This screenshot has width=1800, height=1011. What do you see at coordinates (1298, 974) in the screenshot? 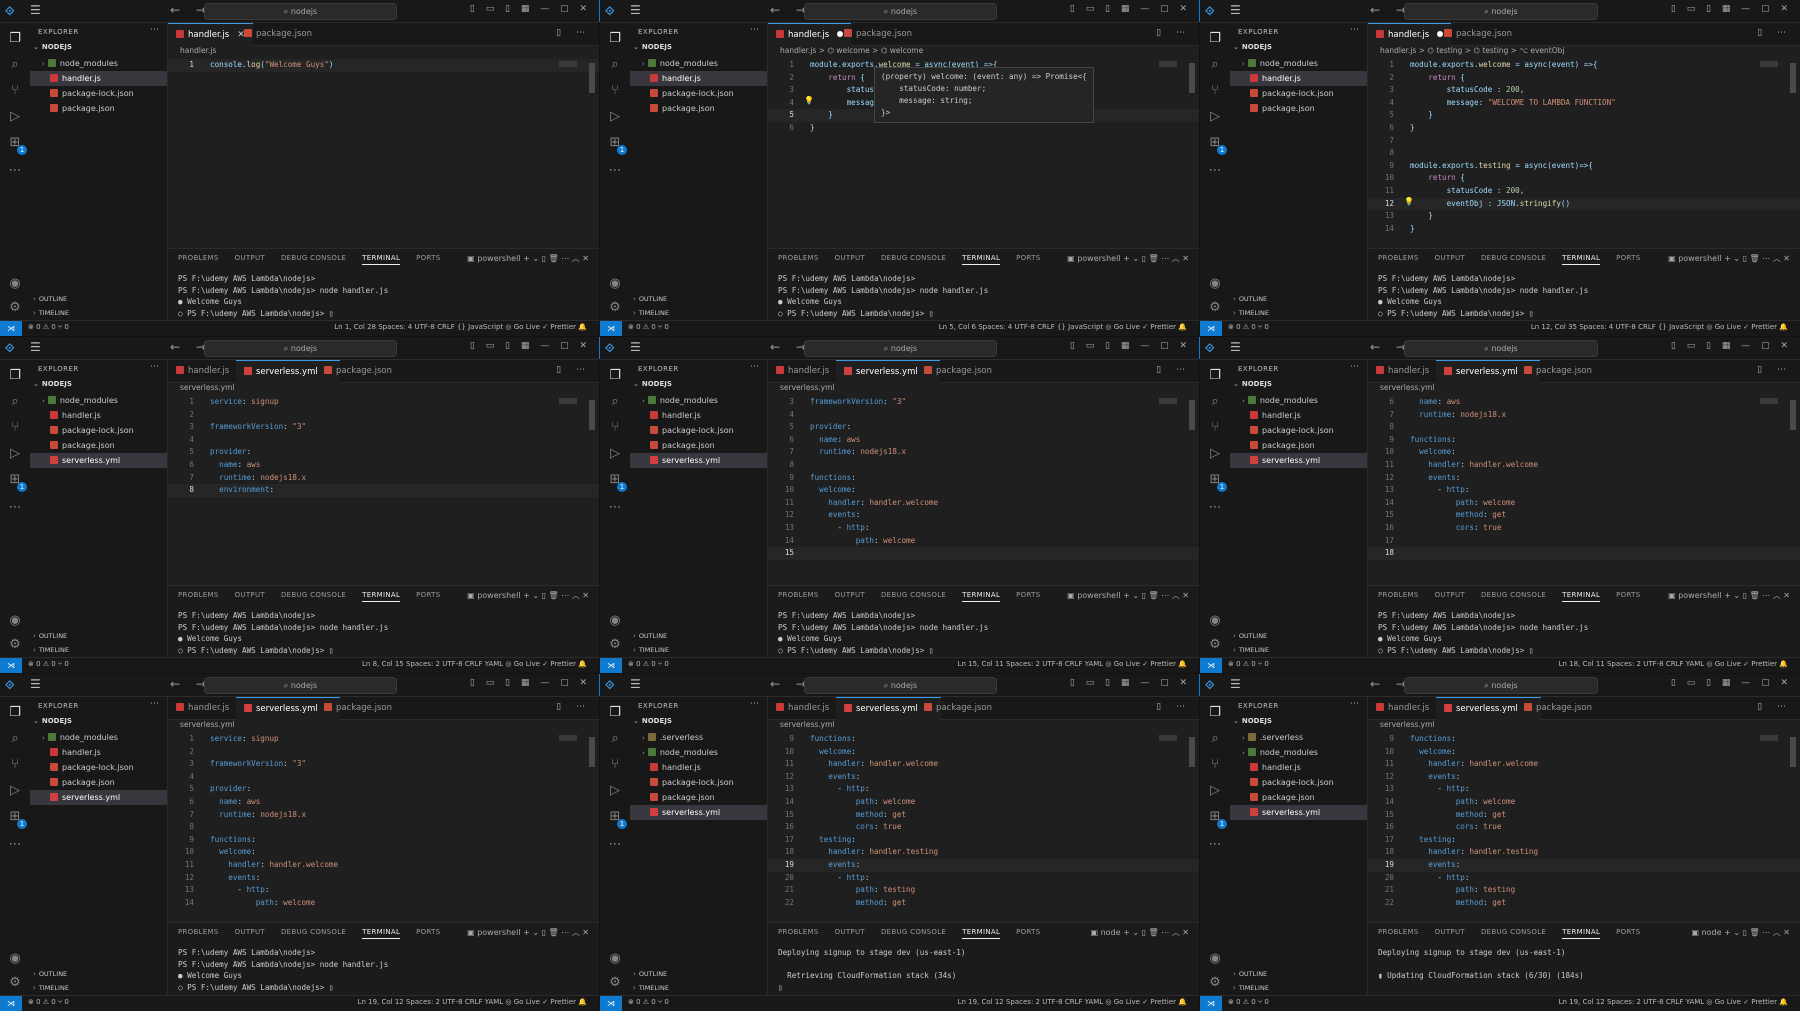
I see `outline-section: › OUTLINE` at bounding box center [1298, 974].